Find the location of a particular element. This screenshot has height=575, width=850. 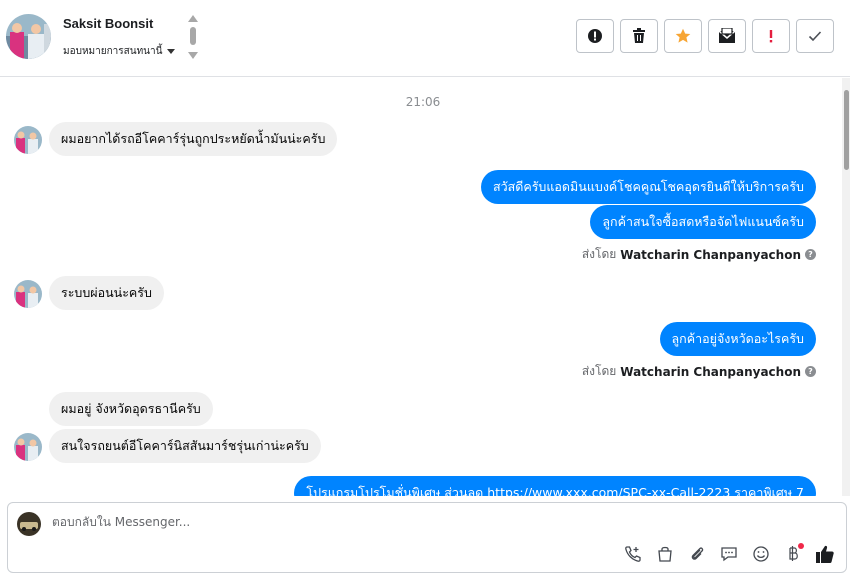

reply-input is located at coordinates (352, 522).